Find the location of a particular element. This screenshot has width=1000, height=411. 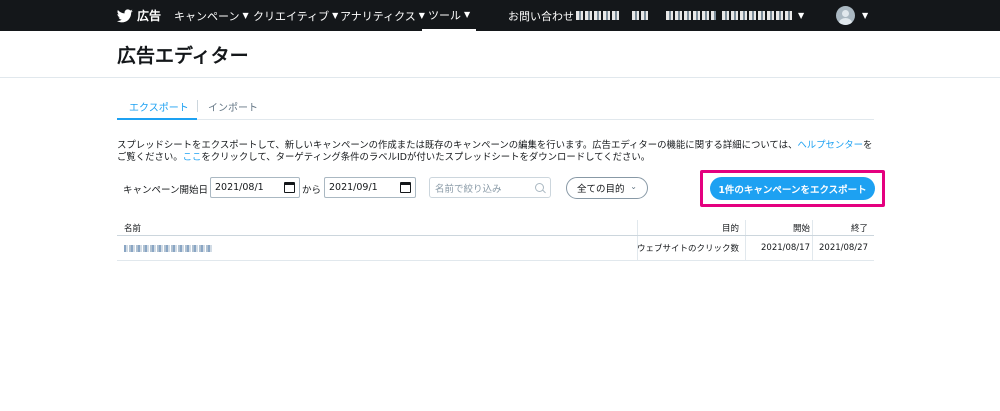

nav-campaigns: キャンペーン ▼ is located at coordinates (211, 15).